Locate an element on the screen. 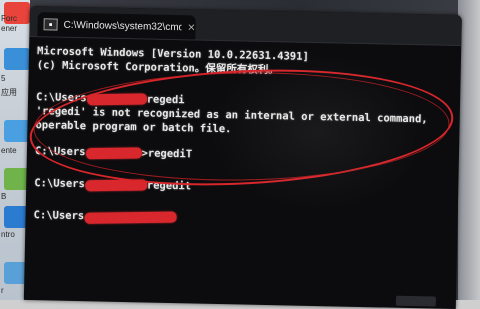 The width and height of the screenshot is (480, 309). desktop-label: 应用 is located at coordinates (9, 92).